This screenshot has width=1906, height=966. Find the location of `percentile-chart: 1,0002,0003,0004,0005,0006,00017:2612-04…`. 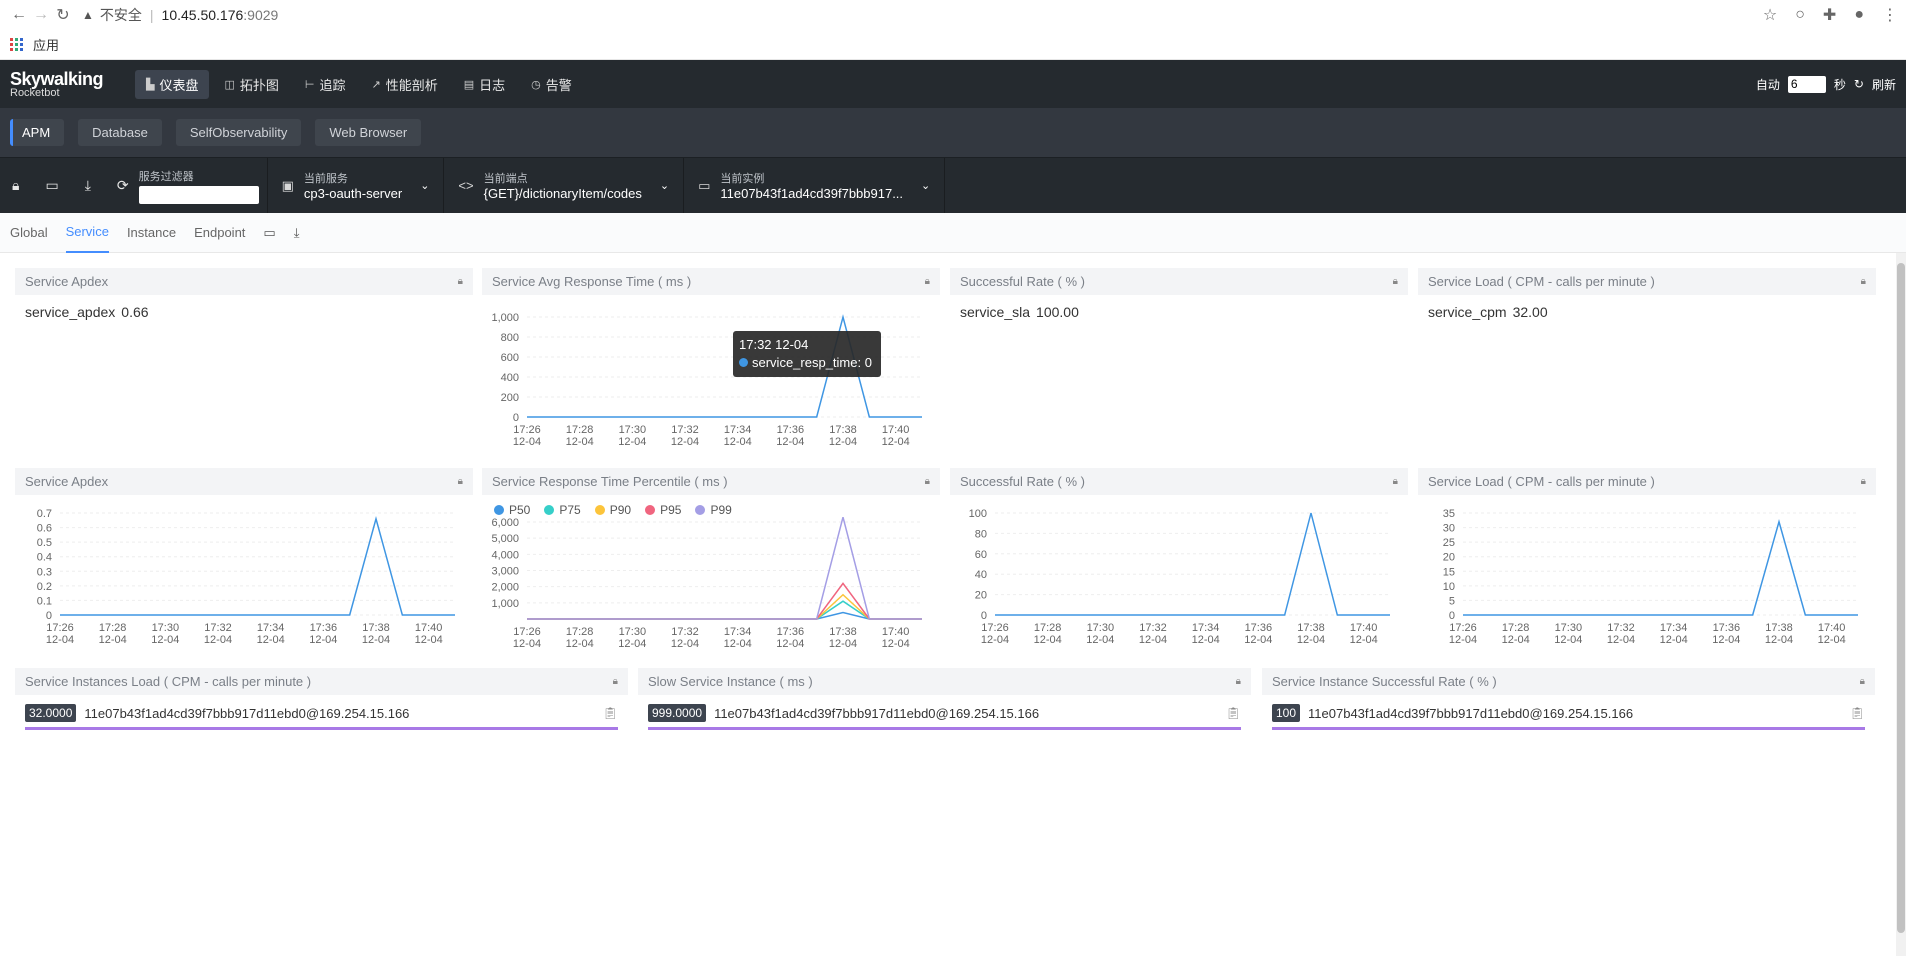

percentile-chart: 1,0002,0003,0004,0005,0006,00017:2612-04… is located at coordinates (711, 582).